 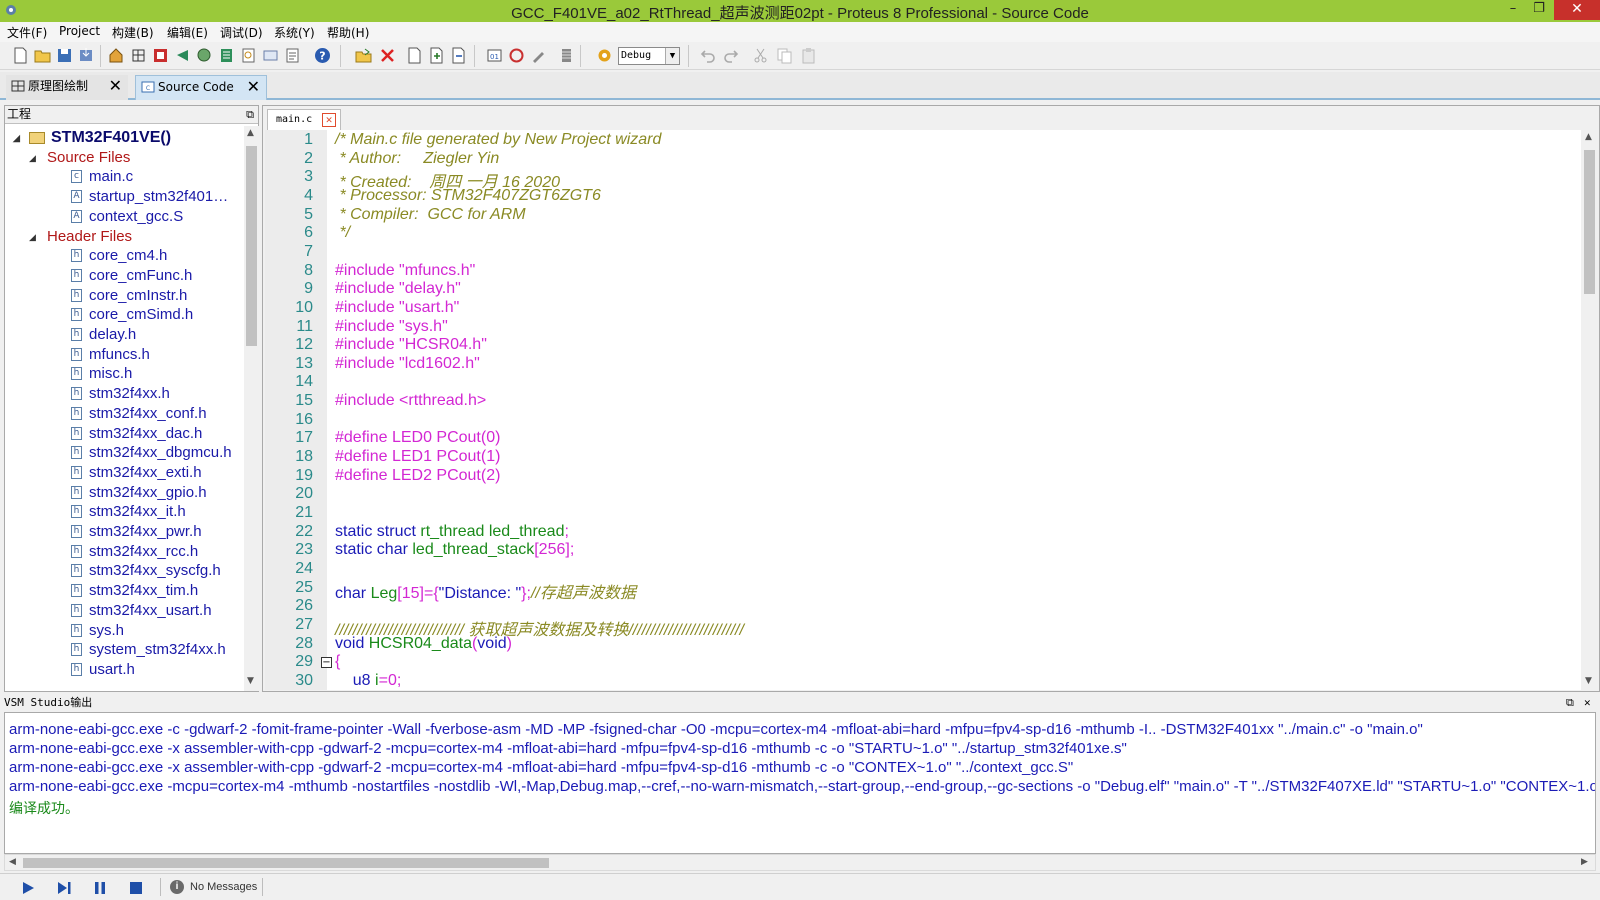 What do you see at coordinates (784, 55) in the screenshot?
I see `copy-icon` at bounding box center [784, 55].